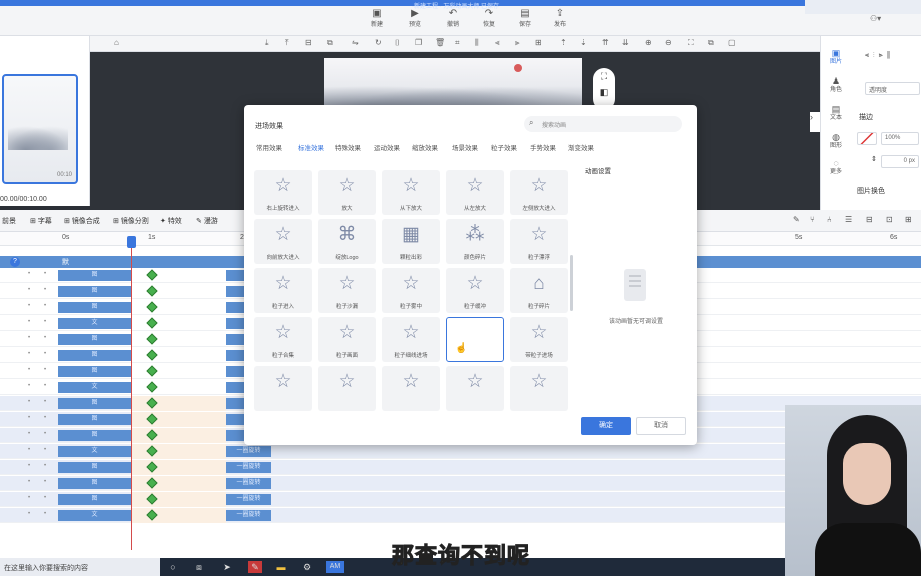 The image size is (921, 576). What do you see at coordinates (131, 393) in the screenshot?
I see `playhead` at bounding box center [131, 393].